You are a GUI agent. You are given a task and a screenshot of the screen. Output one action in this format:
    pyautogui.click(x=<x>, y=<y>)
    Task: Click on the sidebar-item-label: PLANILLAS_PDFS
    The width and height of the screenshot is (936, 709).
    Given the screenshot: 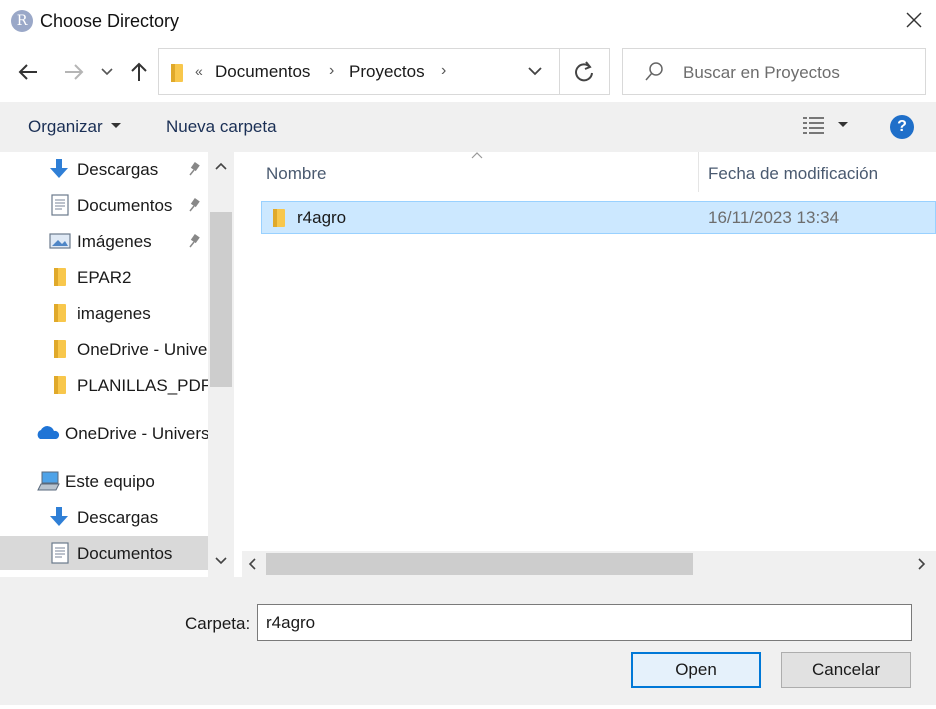 What is the action you would take?
    pyautogui.click(x=142, y=385)
    